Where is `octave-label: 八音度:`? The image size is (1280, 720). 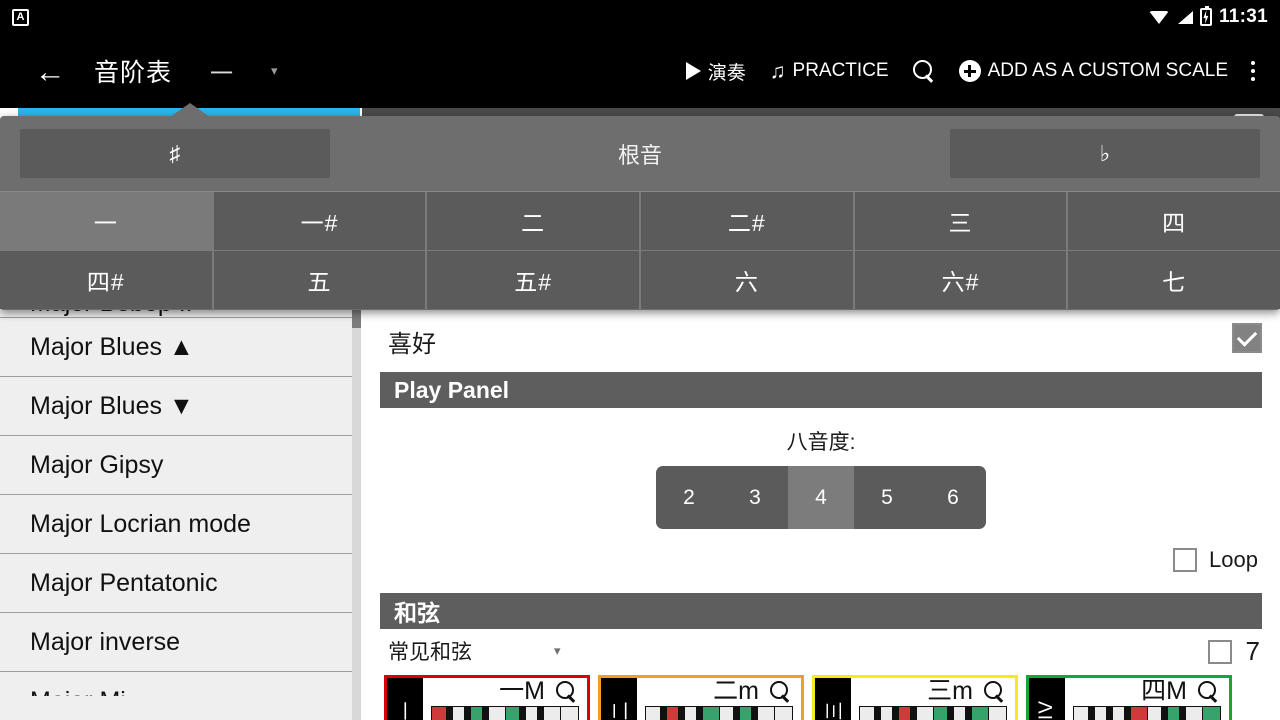
octave-label: 八音度: is located at coordinates (821, 442).